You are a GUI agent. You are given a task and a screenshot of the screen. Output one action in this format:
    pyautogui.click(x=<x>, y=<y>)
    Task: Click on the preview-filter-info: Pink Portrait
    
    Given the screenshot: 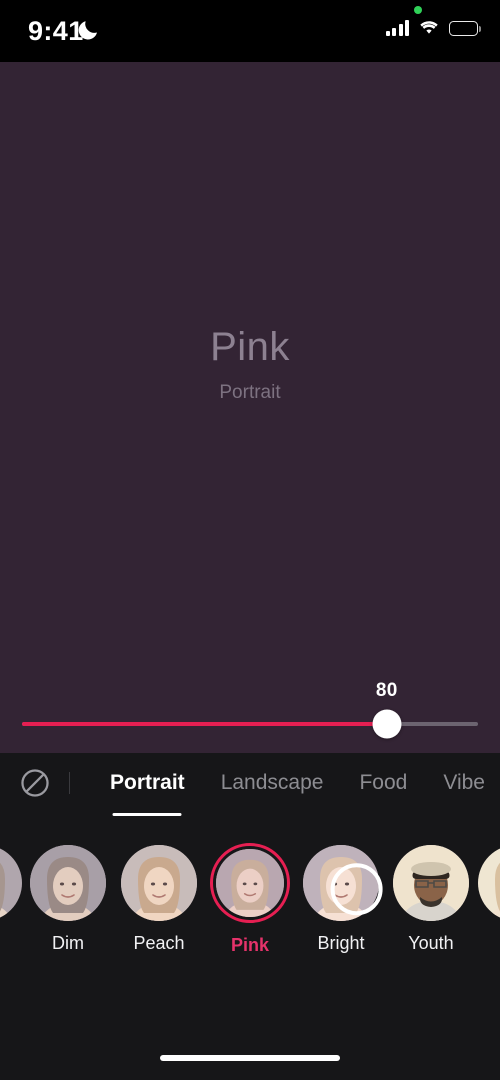 What is the action you would take?
    pyautogui.click(x=250, y=365)
    